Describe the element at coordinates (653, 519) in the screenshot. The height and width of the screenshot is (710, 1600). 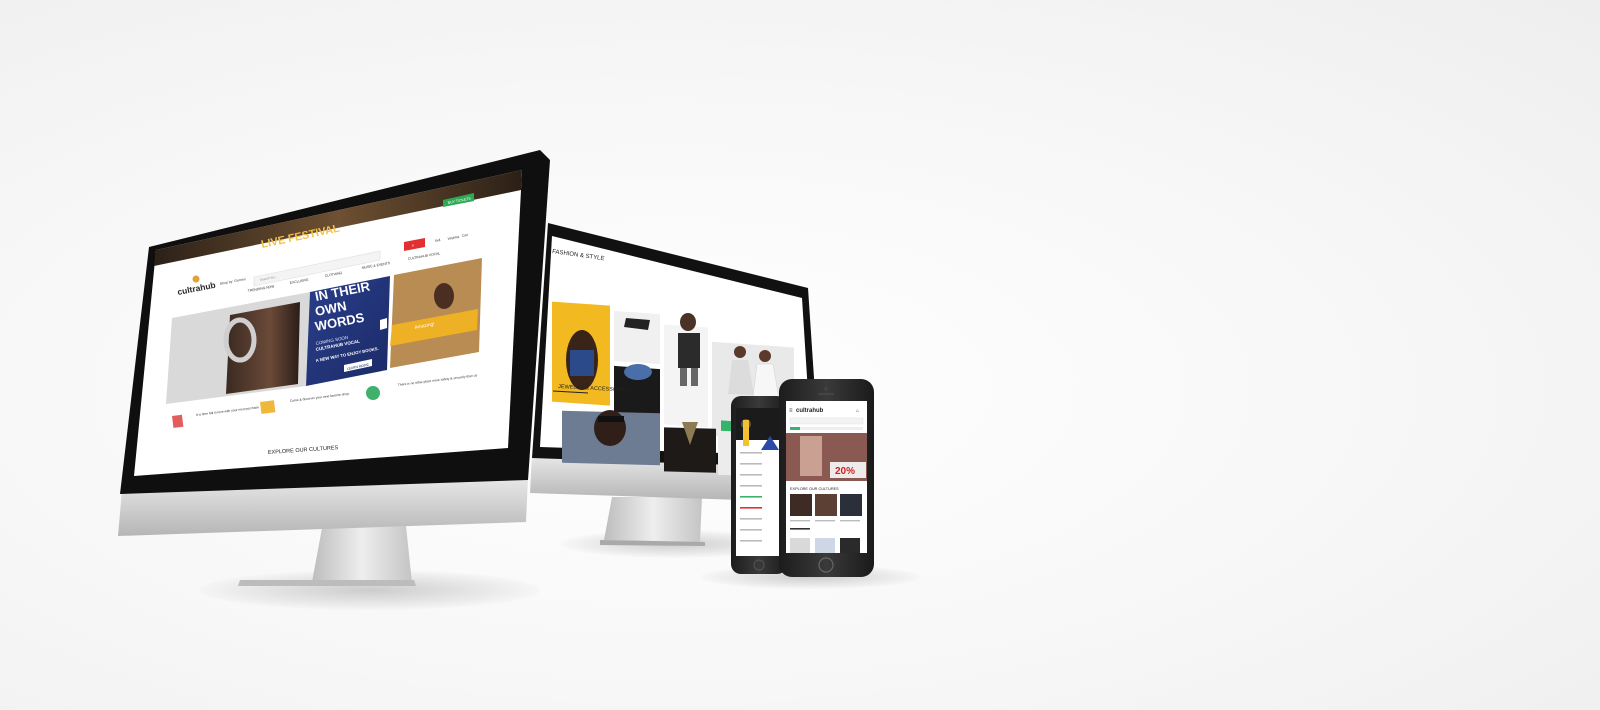
I see `second-monitor-stand` at that location.